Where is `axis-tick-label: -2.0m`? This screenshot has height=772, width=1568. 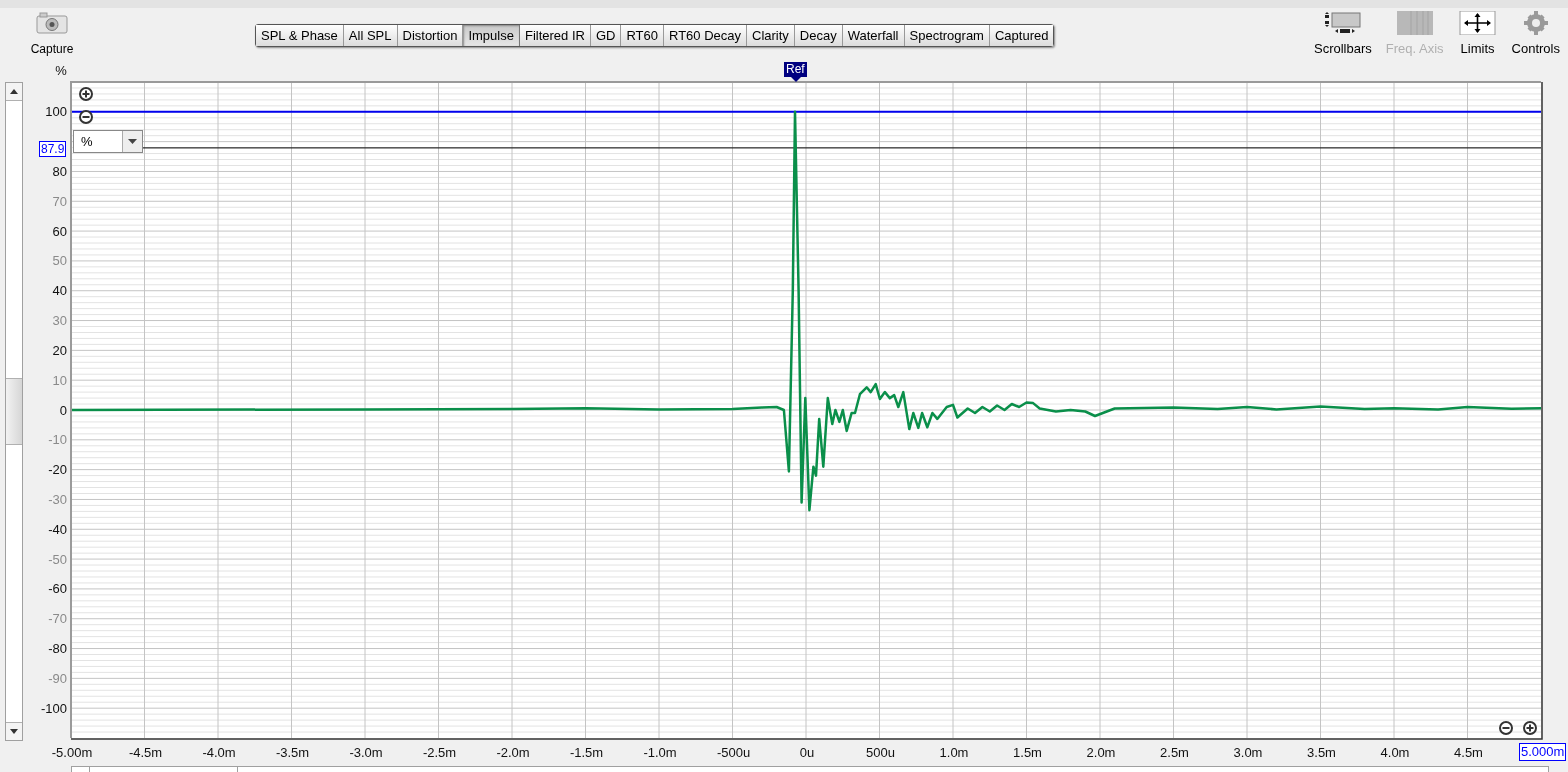 axis-tick-label: -2.0m is located at coordinates (513, 752).